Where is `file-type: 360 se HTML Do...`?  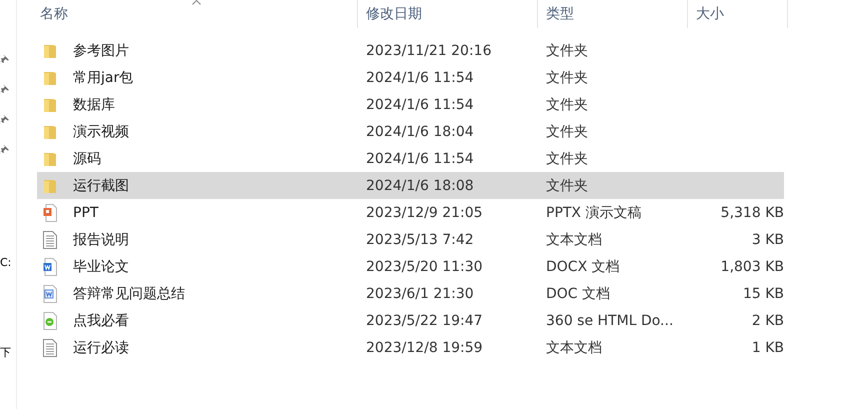 file-type: 360 se HTML Do... is located at coordinates (610, 320).